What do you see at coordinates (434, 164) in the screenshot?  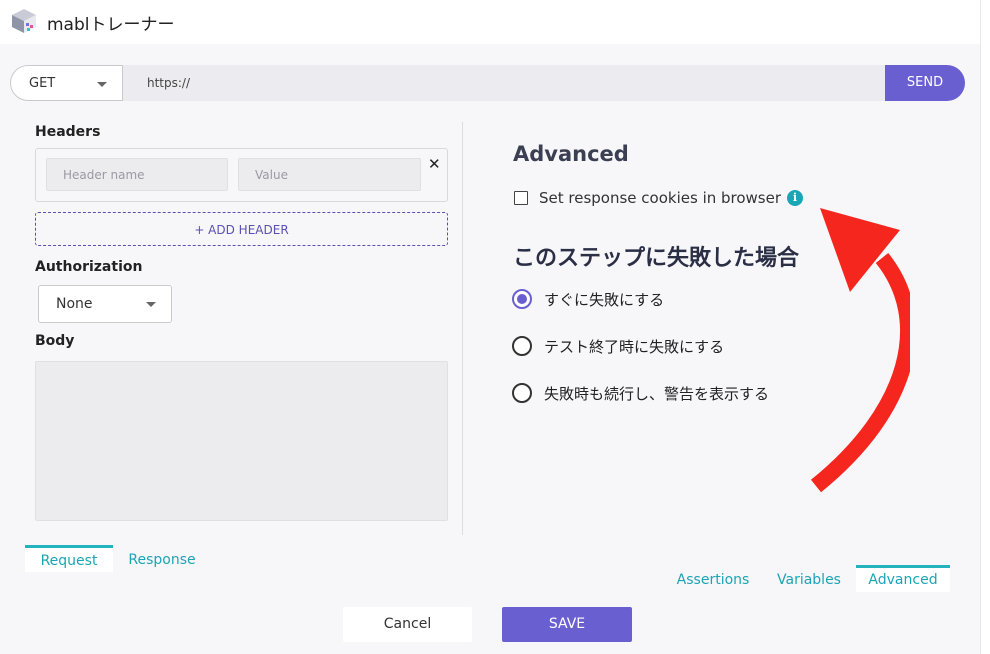 I see `close-icon: ✕` at bounding box center [434, 164].